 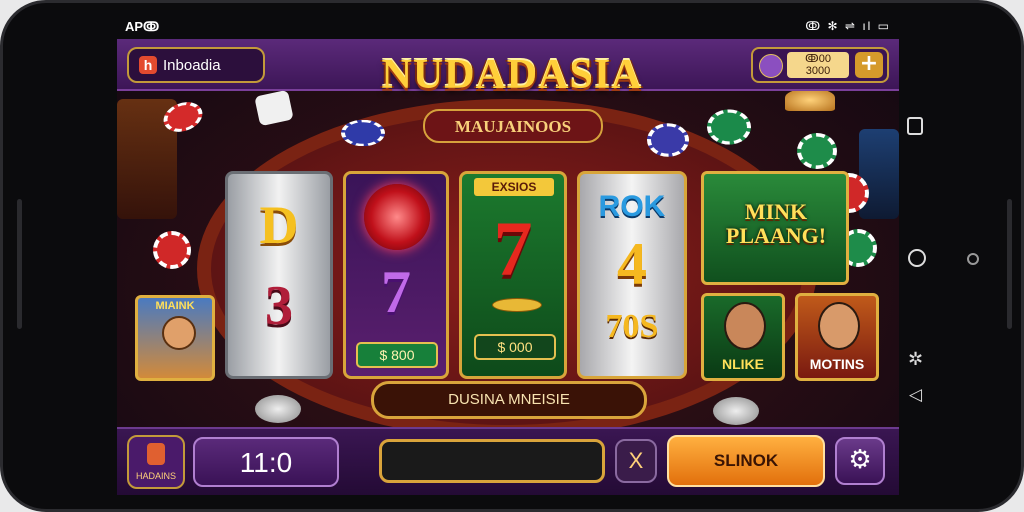 What do you see at coordinates (279, 306) in the screenshot?
I see `reel-symbol: 3` at bounding box center [279, 306].